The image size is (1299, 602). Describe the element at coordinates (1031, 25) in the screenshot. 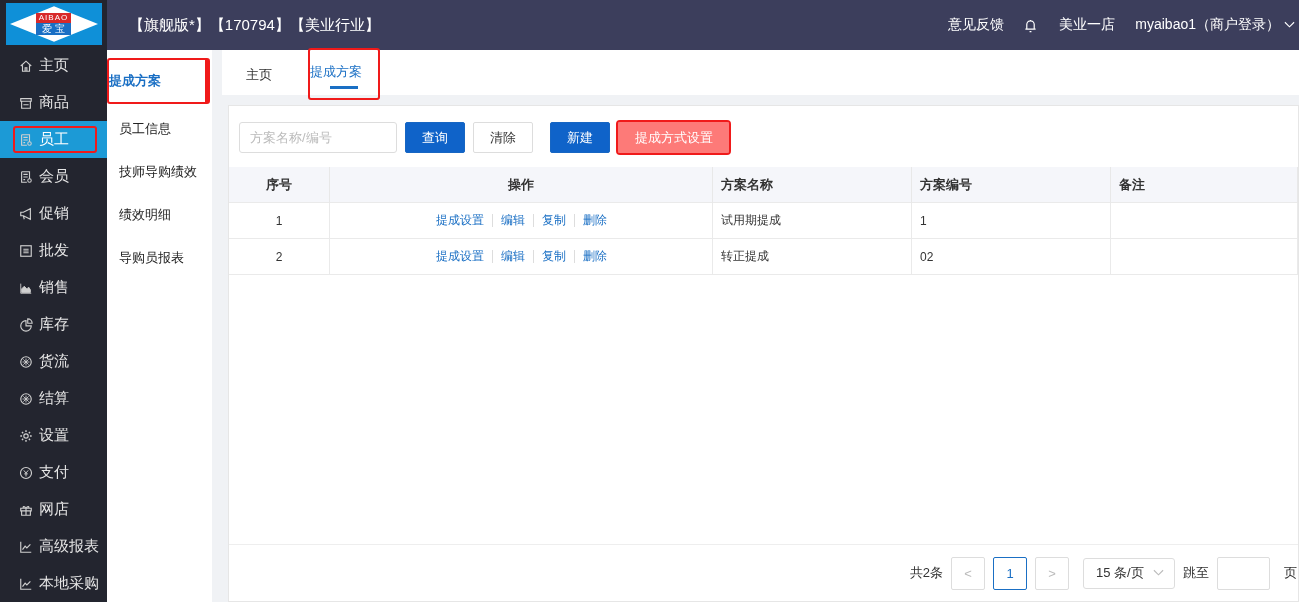

I see `bell-icon` at that location.